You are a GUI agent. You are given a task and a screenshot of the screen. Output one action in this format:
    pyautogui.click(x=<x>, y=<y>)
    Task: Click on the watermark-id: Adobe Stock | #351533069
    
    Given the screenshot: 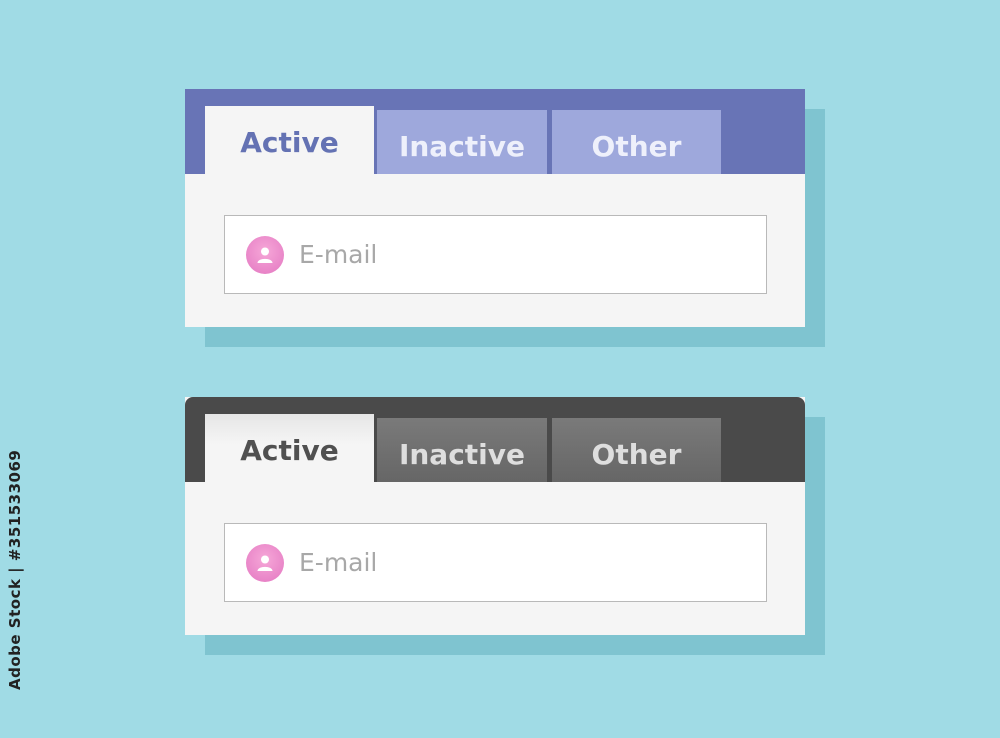 What is the action you would take?
    pyautogui.click(x=15, y=569)
    